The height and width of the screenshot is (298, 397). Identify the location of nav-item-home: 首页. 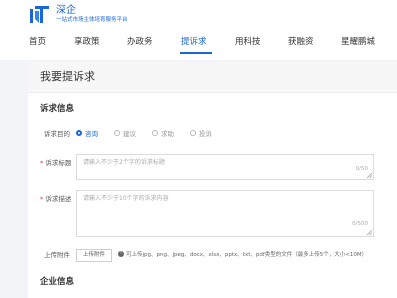
(37, 42).